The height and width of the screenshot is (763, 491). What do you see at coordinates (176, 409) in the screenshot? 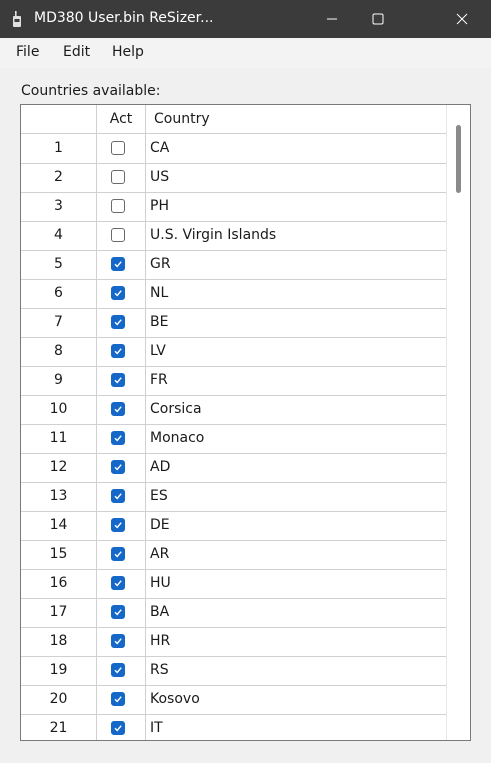
I see `country-cell: Corsica` at bounding box center [176, 409].